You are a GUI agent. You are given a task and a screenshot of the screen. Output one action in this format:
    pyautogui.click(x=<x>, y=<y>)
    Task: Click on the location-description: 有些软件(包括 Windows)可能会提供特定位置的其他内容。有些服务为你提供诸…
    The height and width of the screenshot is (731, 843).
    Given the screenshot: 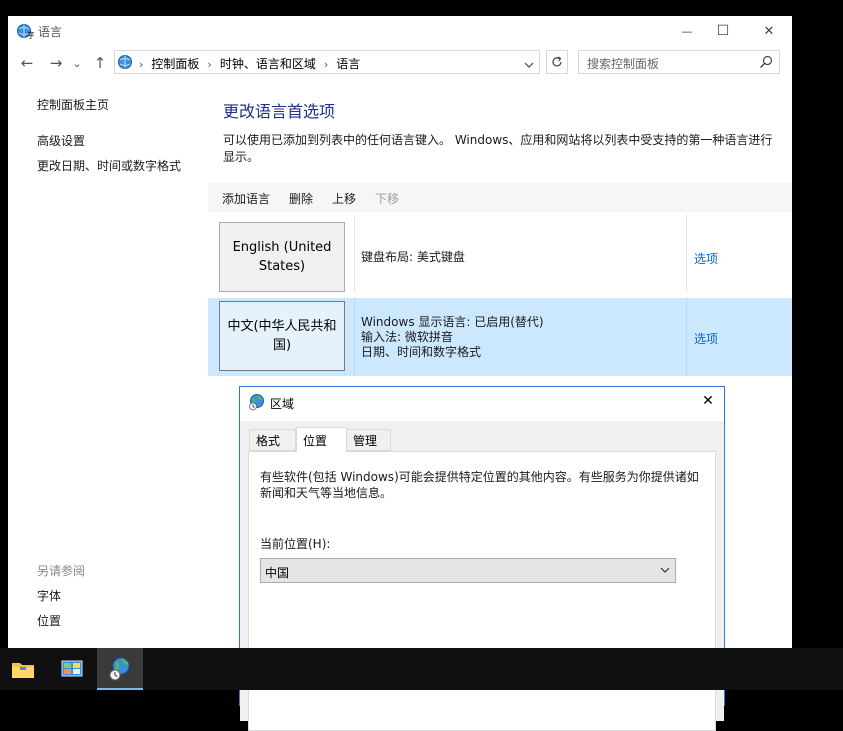 What is the action you would take?
    pyautogui.click(x=479, y=485)
    